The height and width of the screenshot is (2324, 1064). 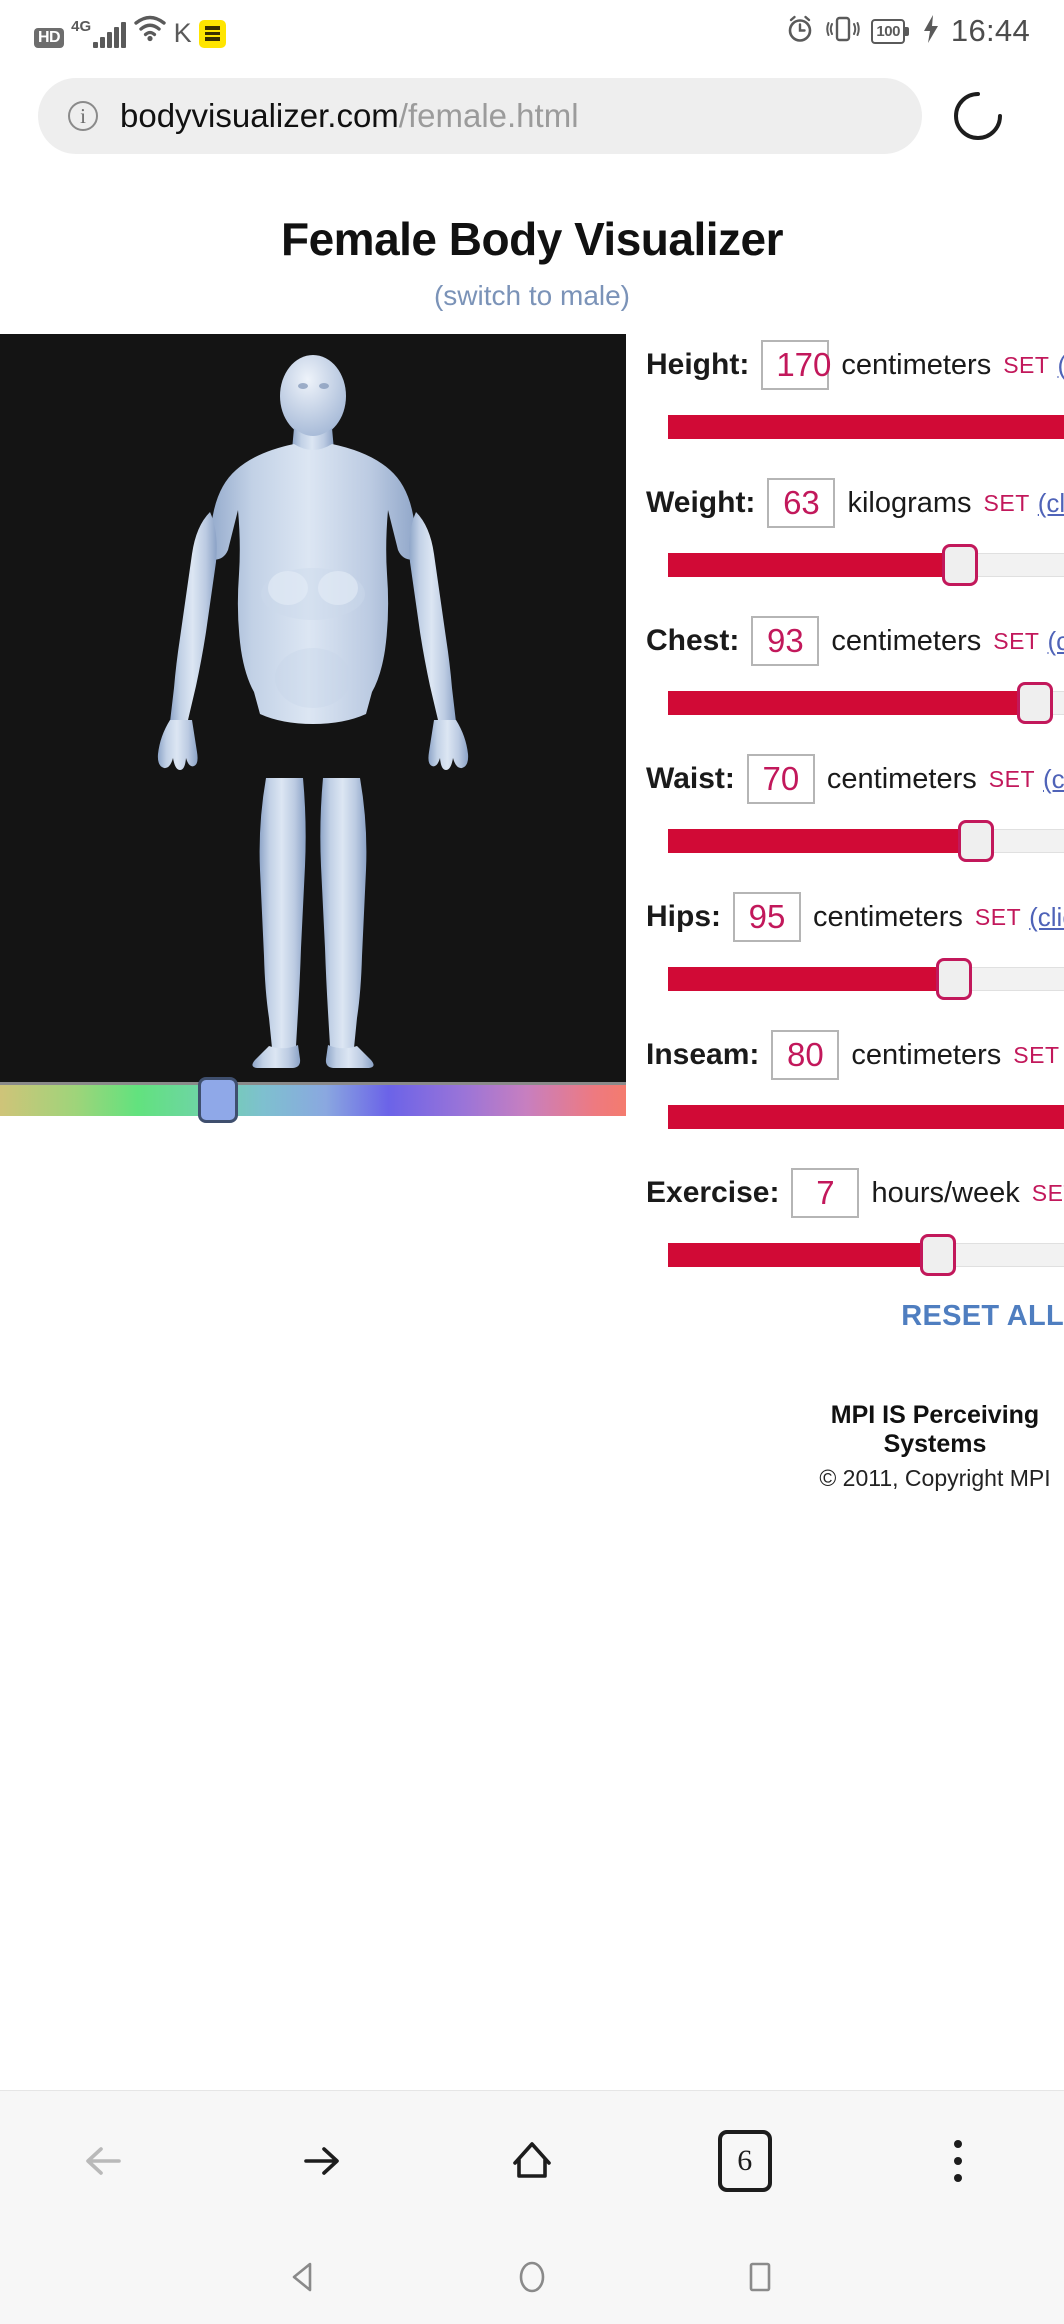 I want to click on tab-switcher-button: 6, so click(x=745, y=2161).